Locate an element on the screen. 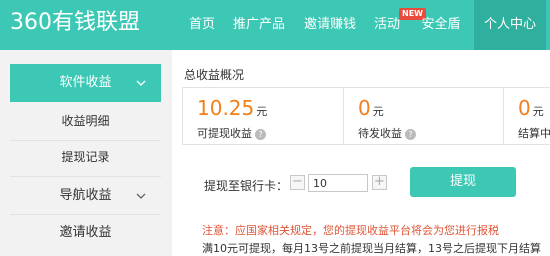 Image resolution: width=550 pixels, height=256 pixels. nav-user-center: 个人中心 is located at coordinates (510, 25).